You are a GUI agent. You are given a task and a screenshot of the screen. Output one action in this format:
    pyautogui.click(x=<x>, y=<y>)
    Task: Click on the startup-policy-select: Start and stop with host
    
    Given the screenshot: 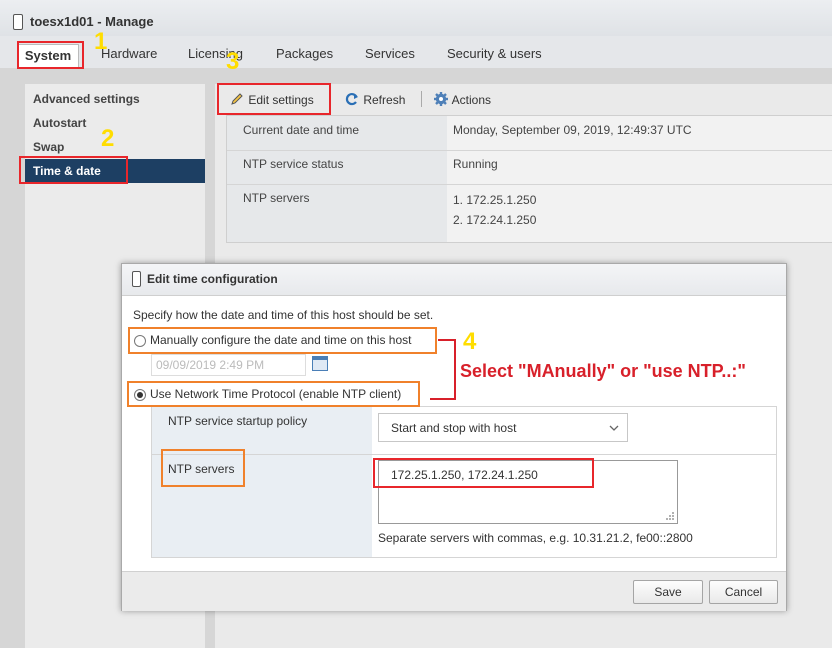 What is the action you would take?
    pyautogui.click(x=503, y=427)
    